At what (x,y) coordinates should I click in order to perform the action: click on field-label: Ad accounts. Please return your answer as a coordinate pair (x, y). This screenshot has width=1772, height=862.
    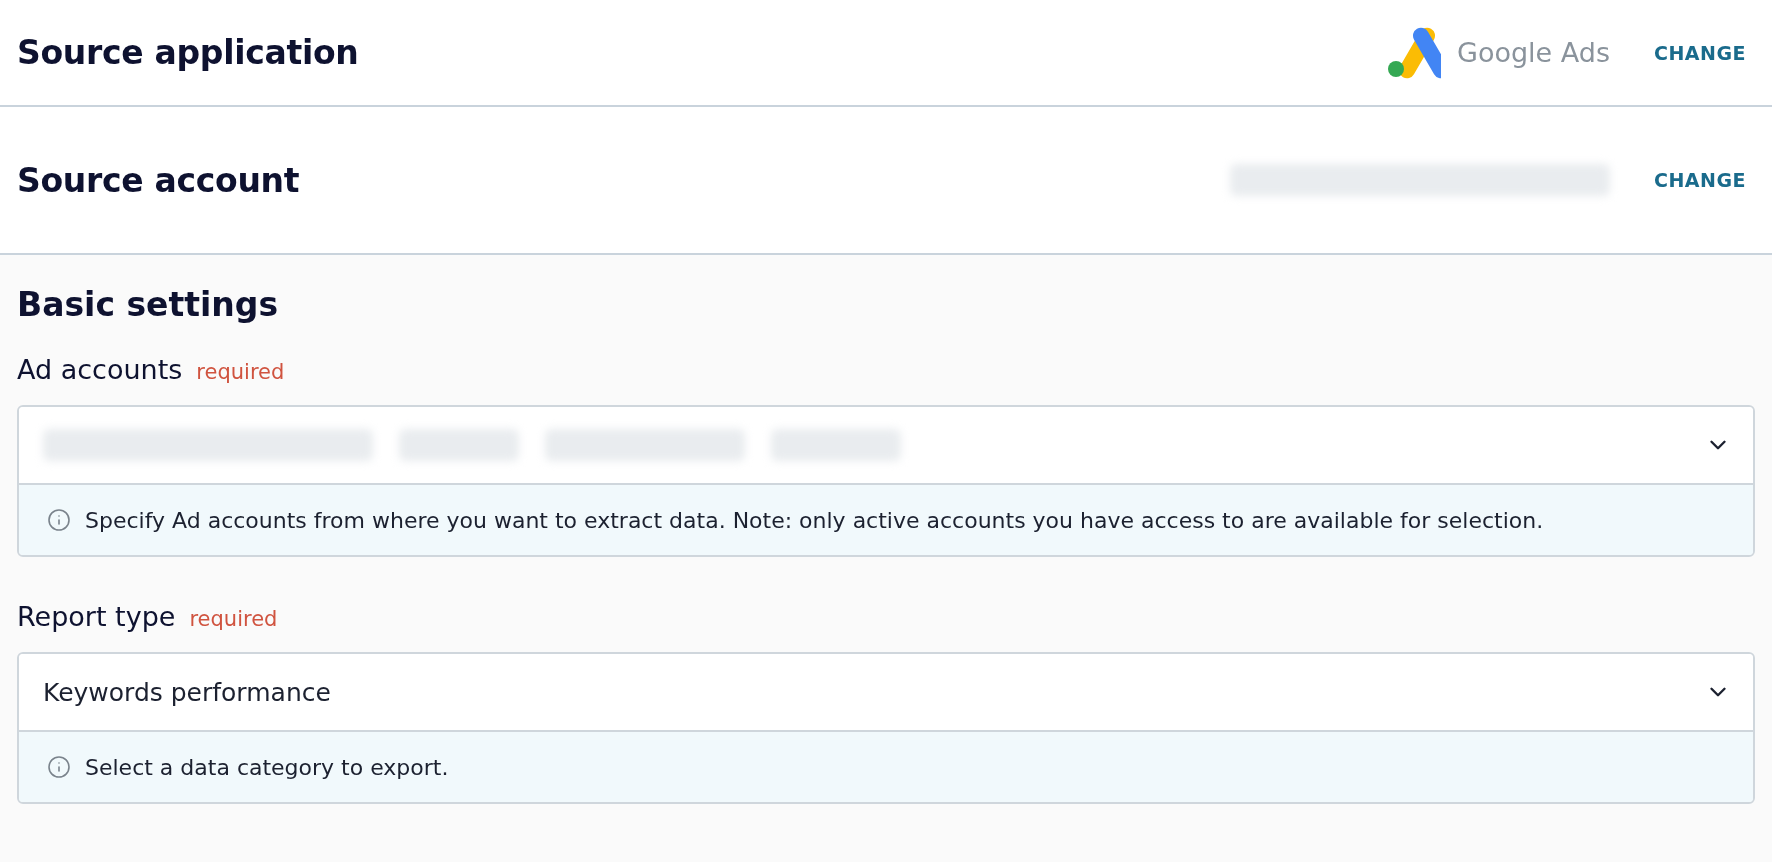
    Looking at the image, I should click on (100, 369).